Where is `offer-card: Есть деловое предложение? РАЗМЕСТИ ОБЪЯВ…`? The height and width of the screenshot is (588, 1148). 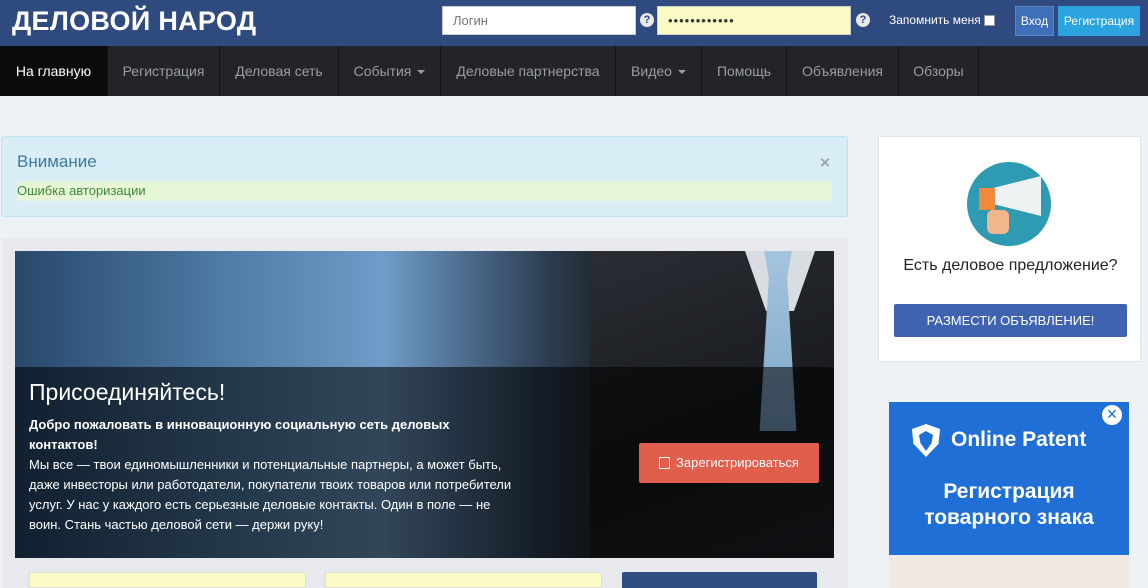 offer-card: Есть деловое предложение? РАЗМЕСТИ ОБЪЯВ… is located at coordinates (1009, 249).